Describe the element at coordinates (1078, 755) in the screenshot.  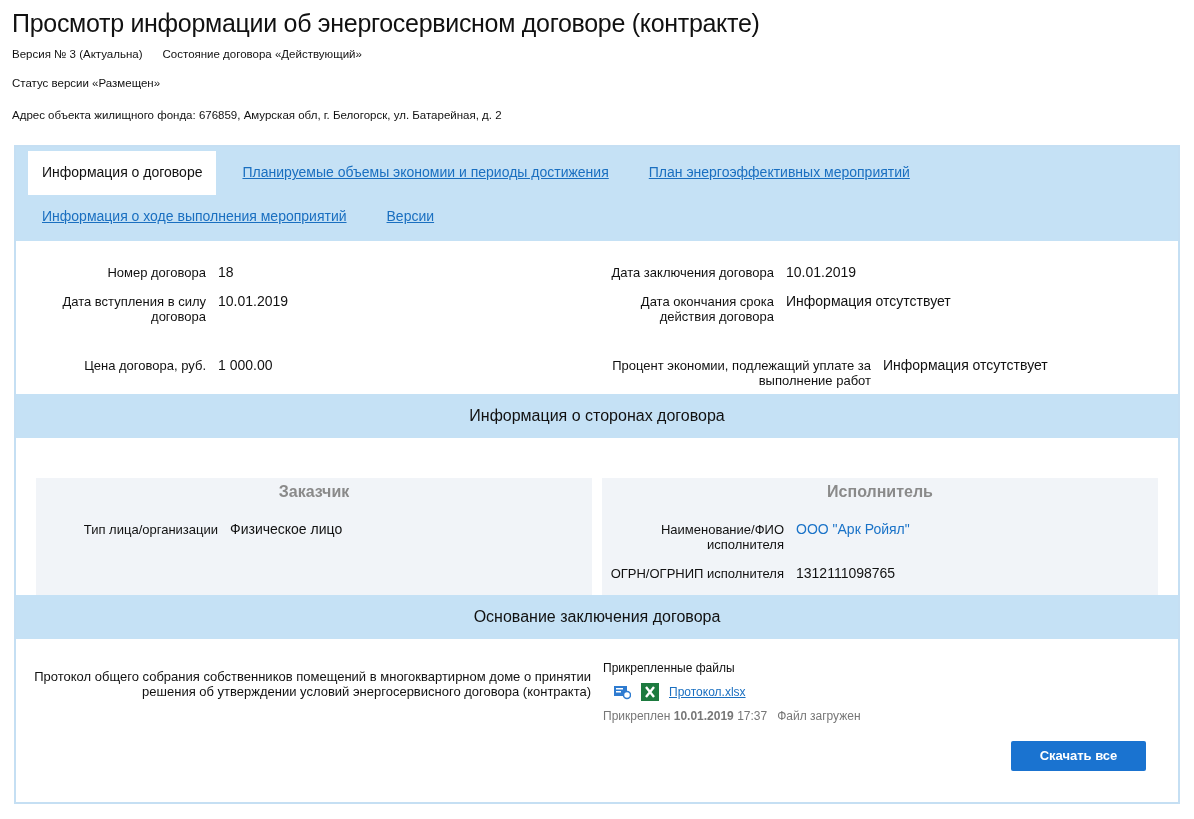
I see `download-all-button: Скачать все` at that location.